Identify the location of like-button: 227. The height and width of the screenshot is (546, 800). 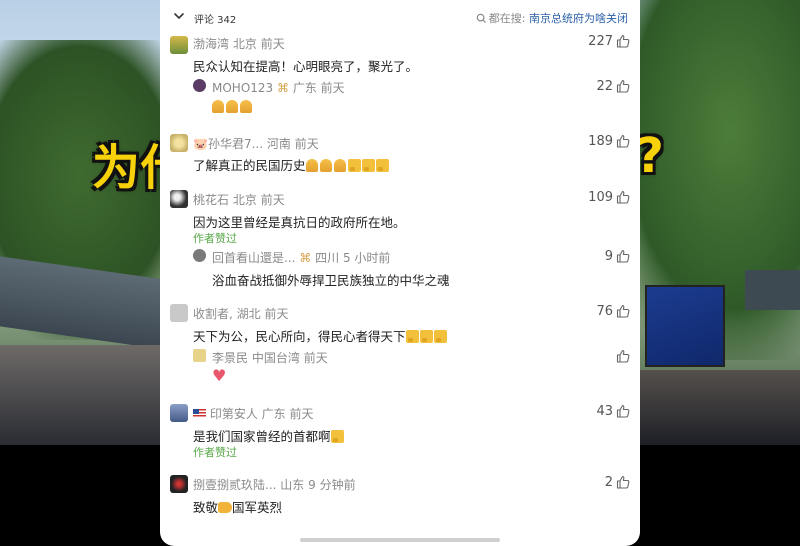
(609, 41).